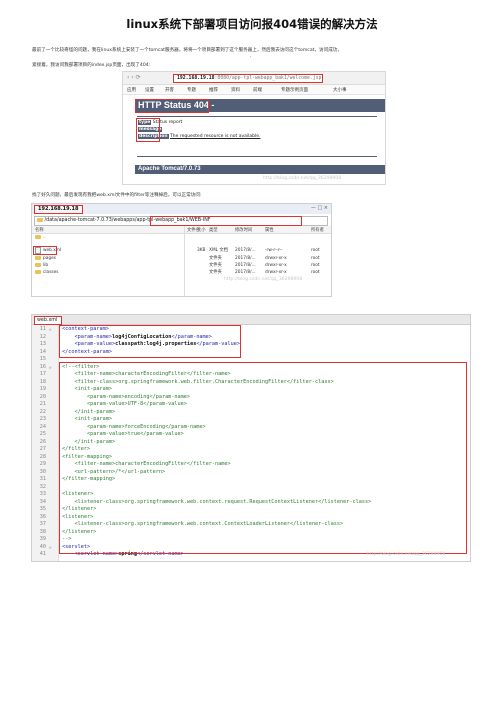 This screenshot has width=504, height=713. Describe the element at coordinates (213, 230) in the screenshot. I see `column-header: 类型` at that location.